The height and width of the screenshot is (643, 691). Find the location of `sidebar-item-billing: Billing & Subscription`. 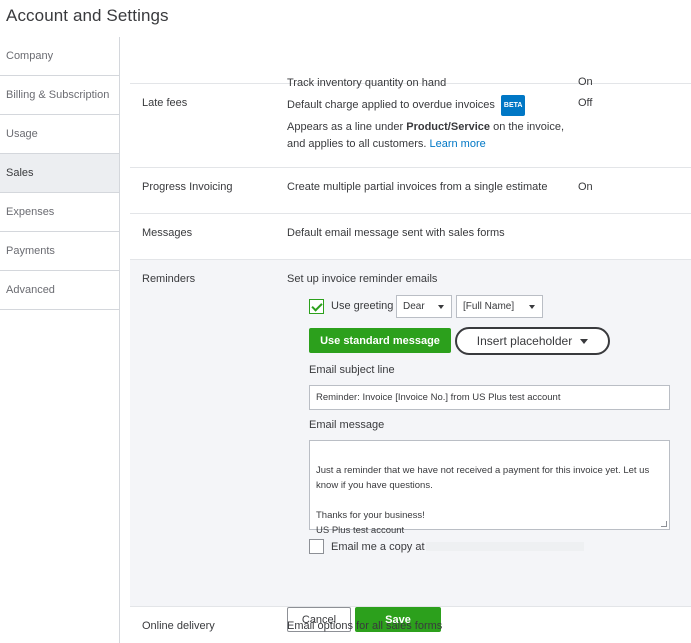

sidebar-item-billing: Billing & Subscription is located at coordinates (59, 95).